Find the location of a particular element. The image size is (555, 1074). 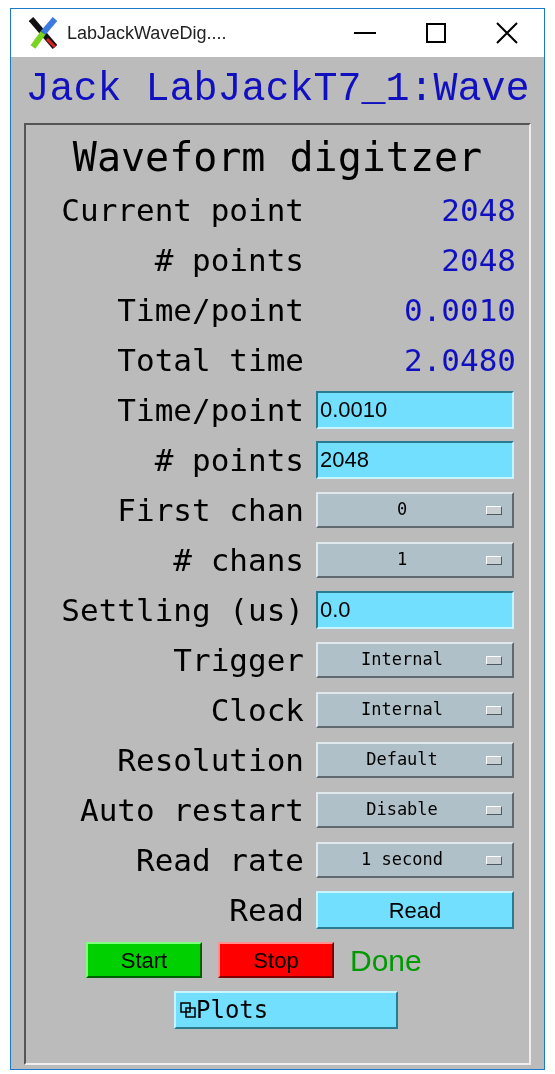

field-label: Read rate is located at coordinates (219, 860).